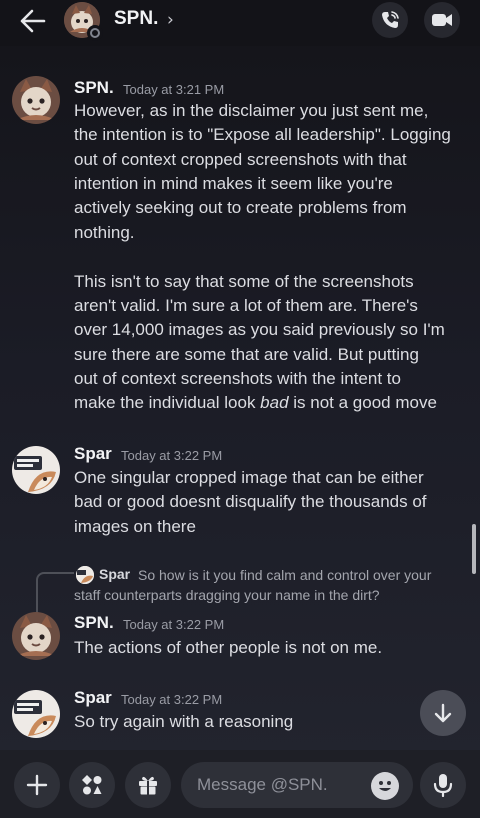 The width and height of the screenshot is (480, 818). What do you see at coordinates (55, 593) in the screenshot?
I see `reply-connector` at bounding box center [55, 593].